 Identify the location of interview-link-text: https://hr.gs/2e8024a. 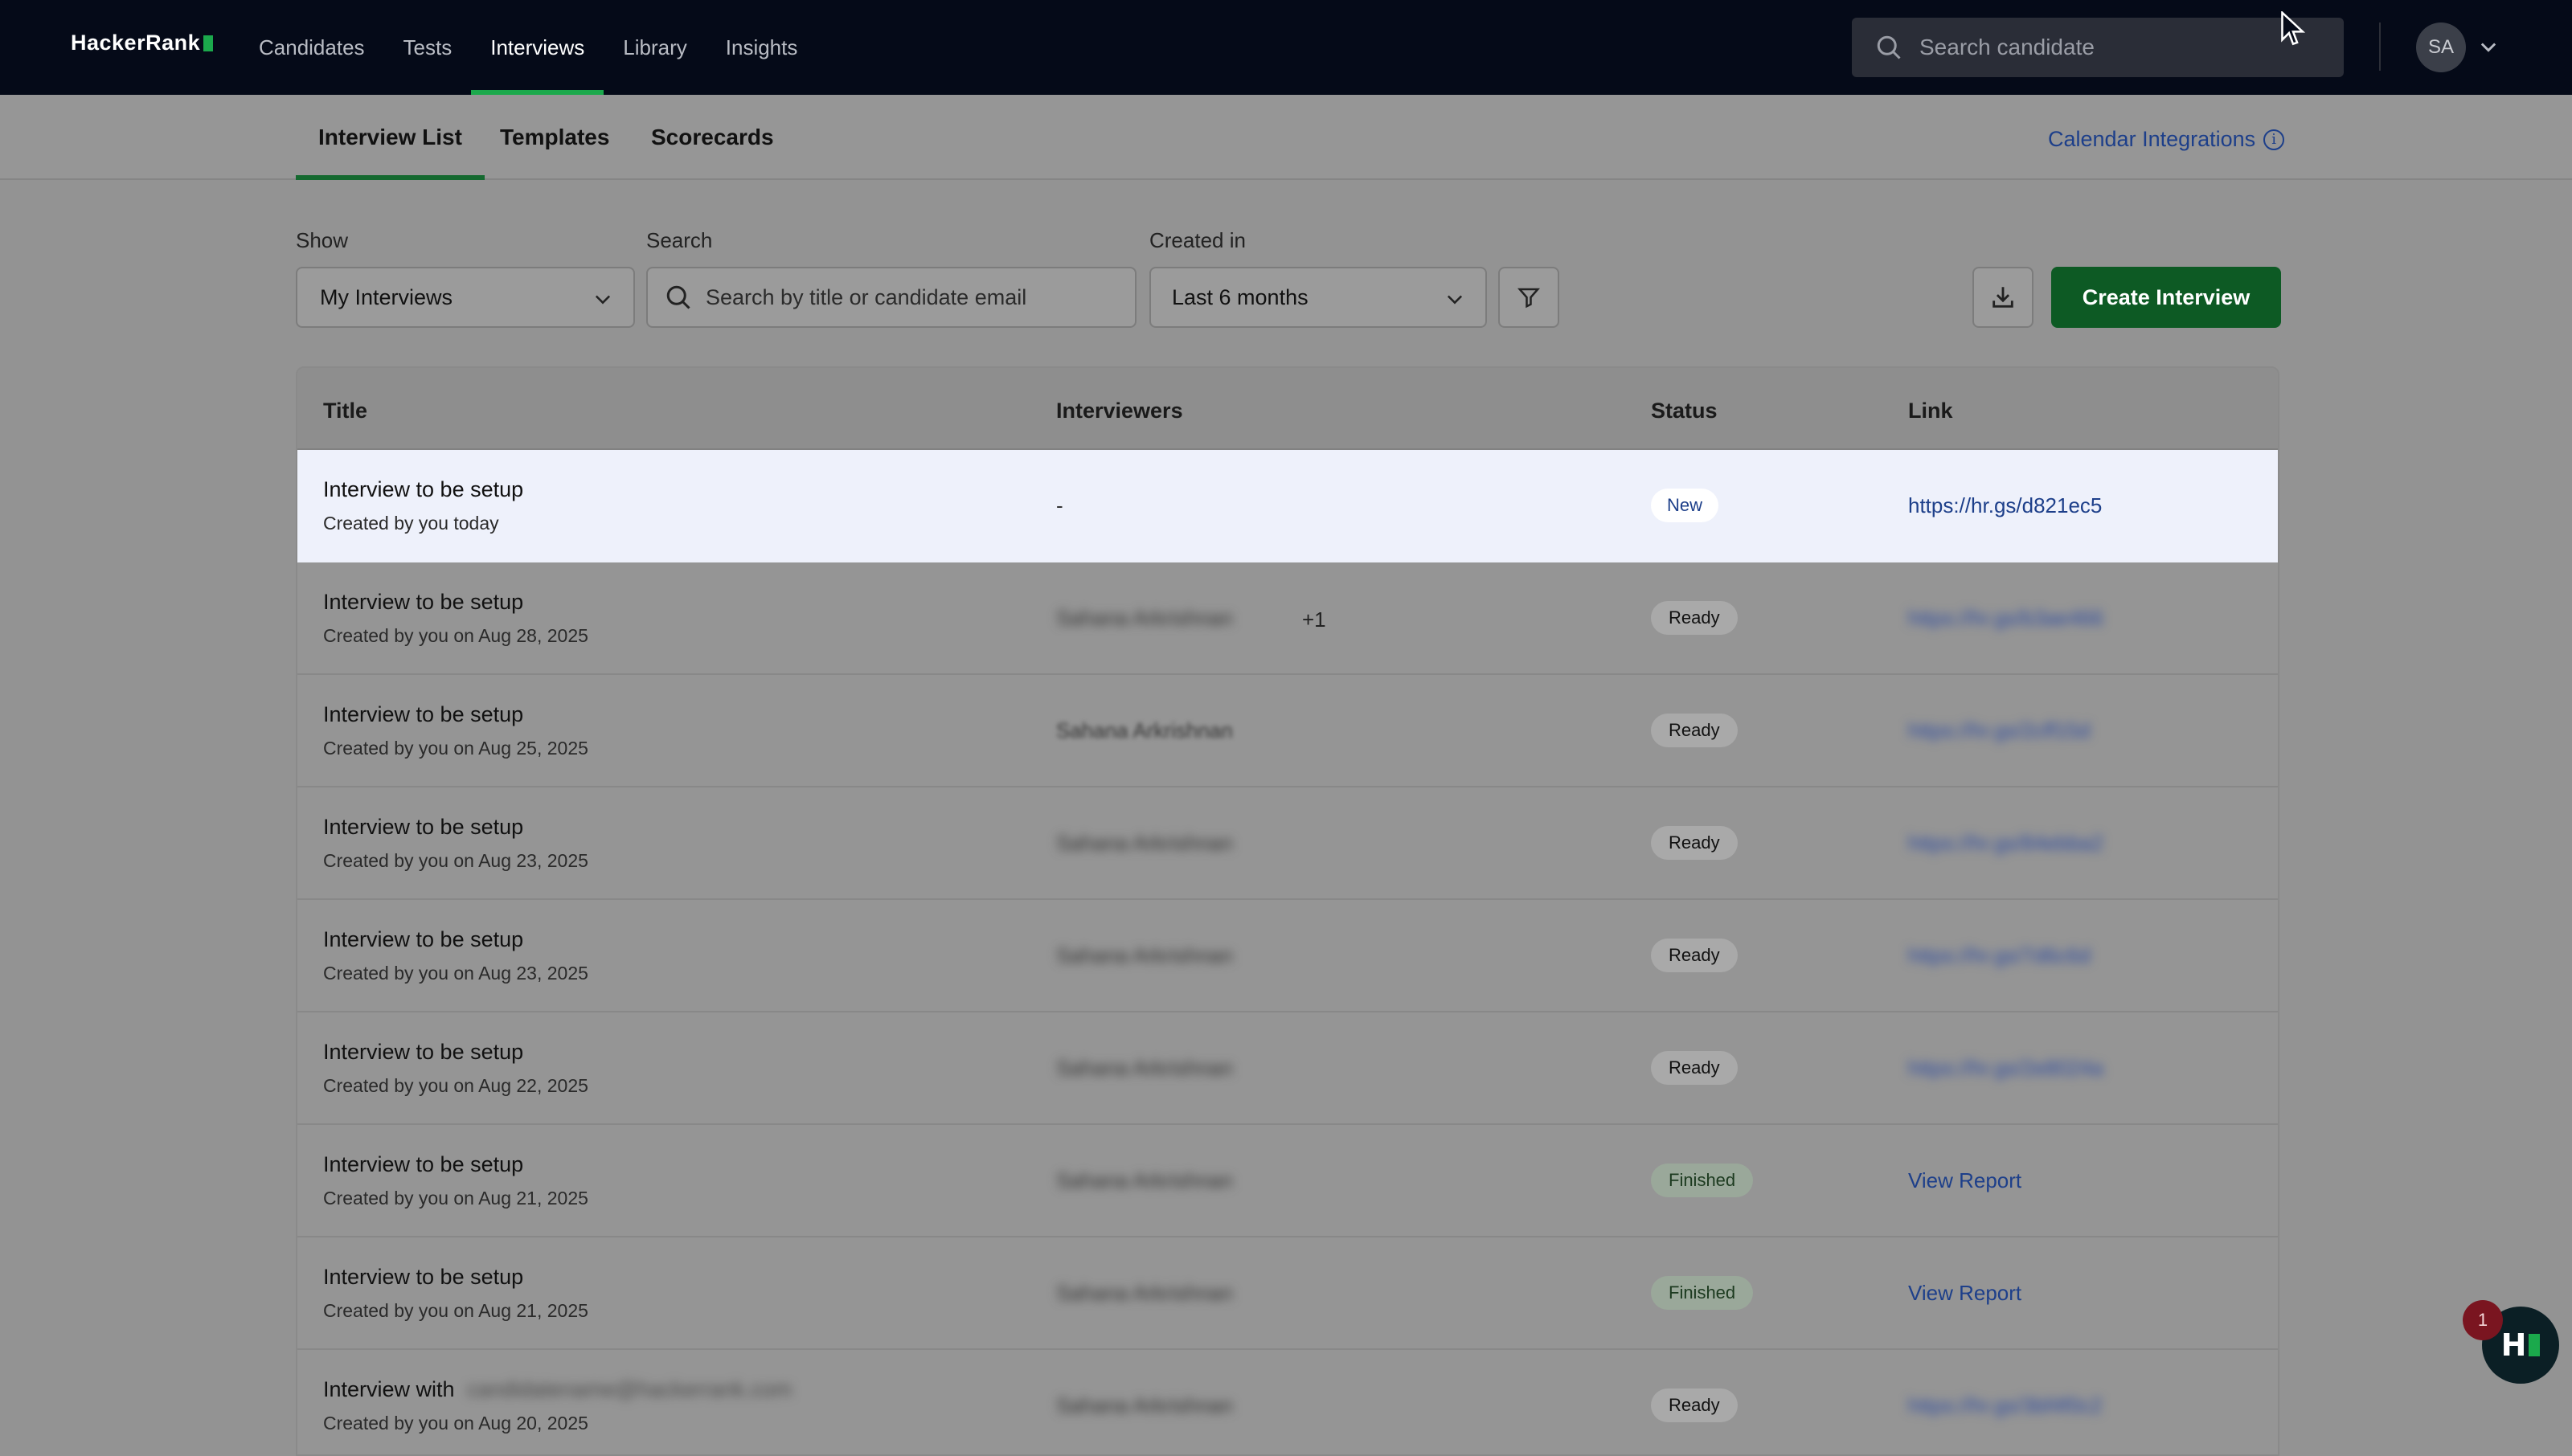
(2005, 1068).